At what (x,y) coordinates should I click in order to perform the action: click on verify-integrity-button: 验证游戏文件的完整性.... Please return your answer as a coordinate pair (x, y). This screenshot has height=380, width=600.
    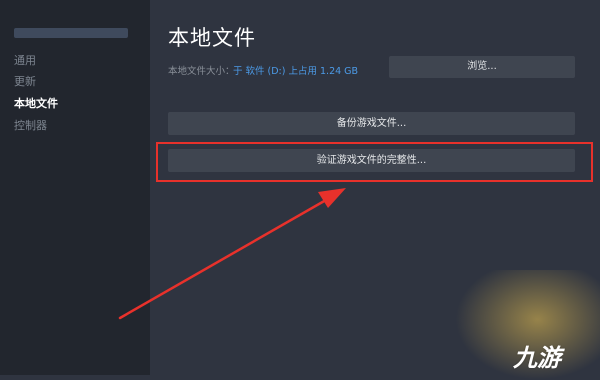
    Looking at the image, I should click on (371, 160).